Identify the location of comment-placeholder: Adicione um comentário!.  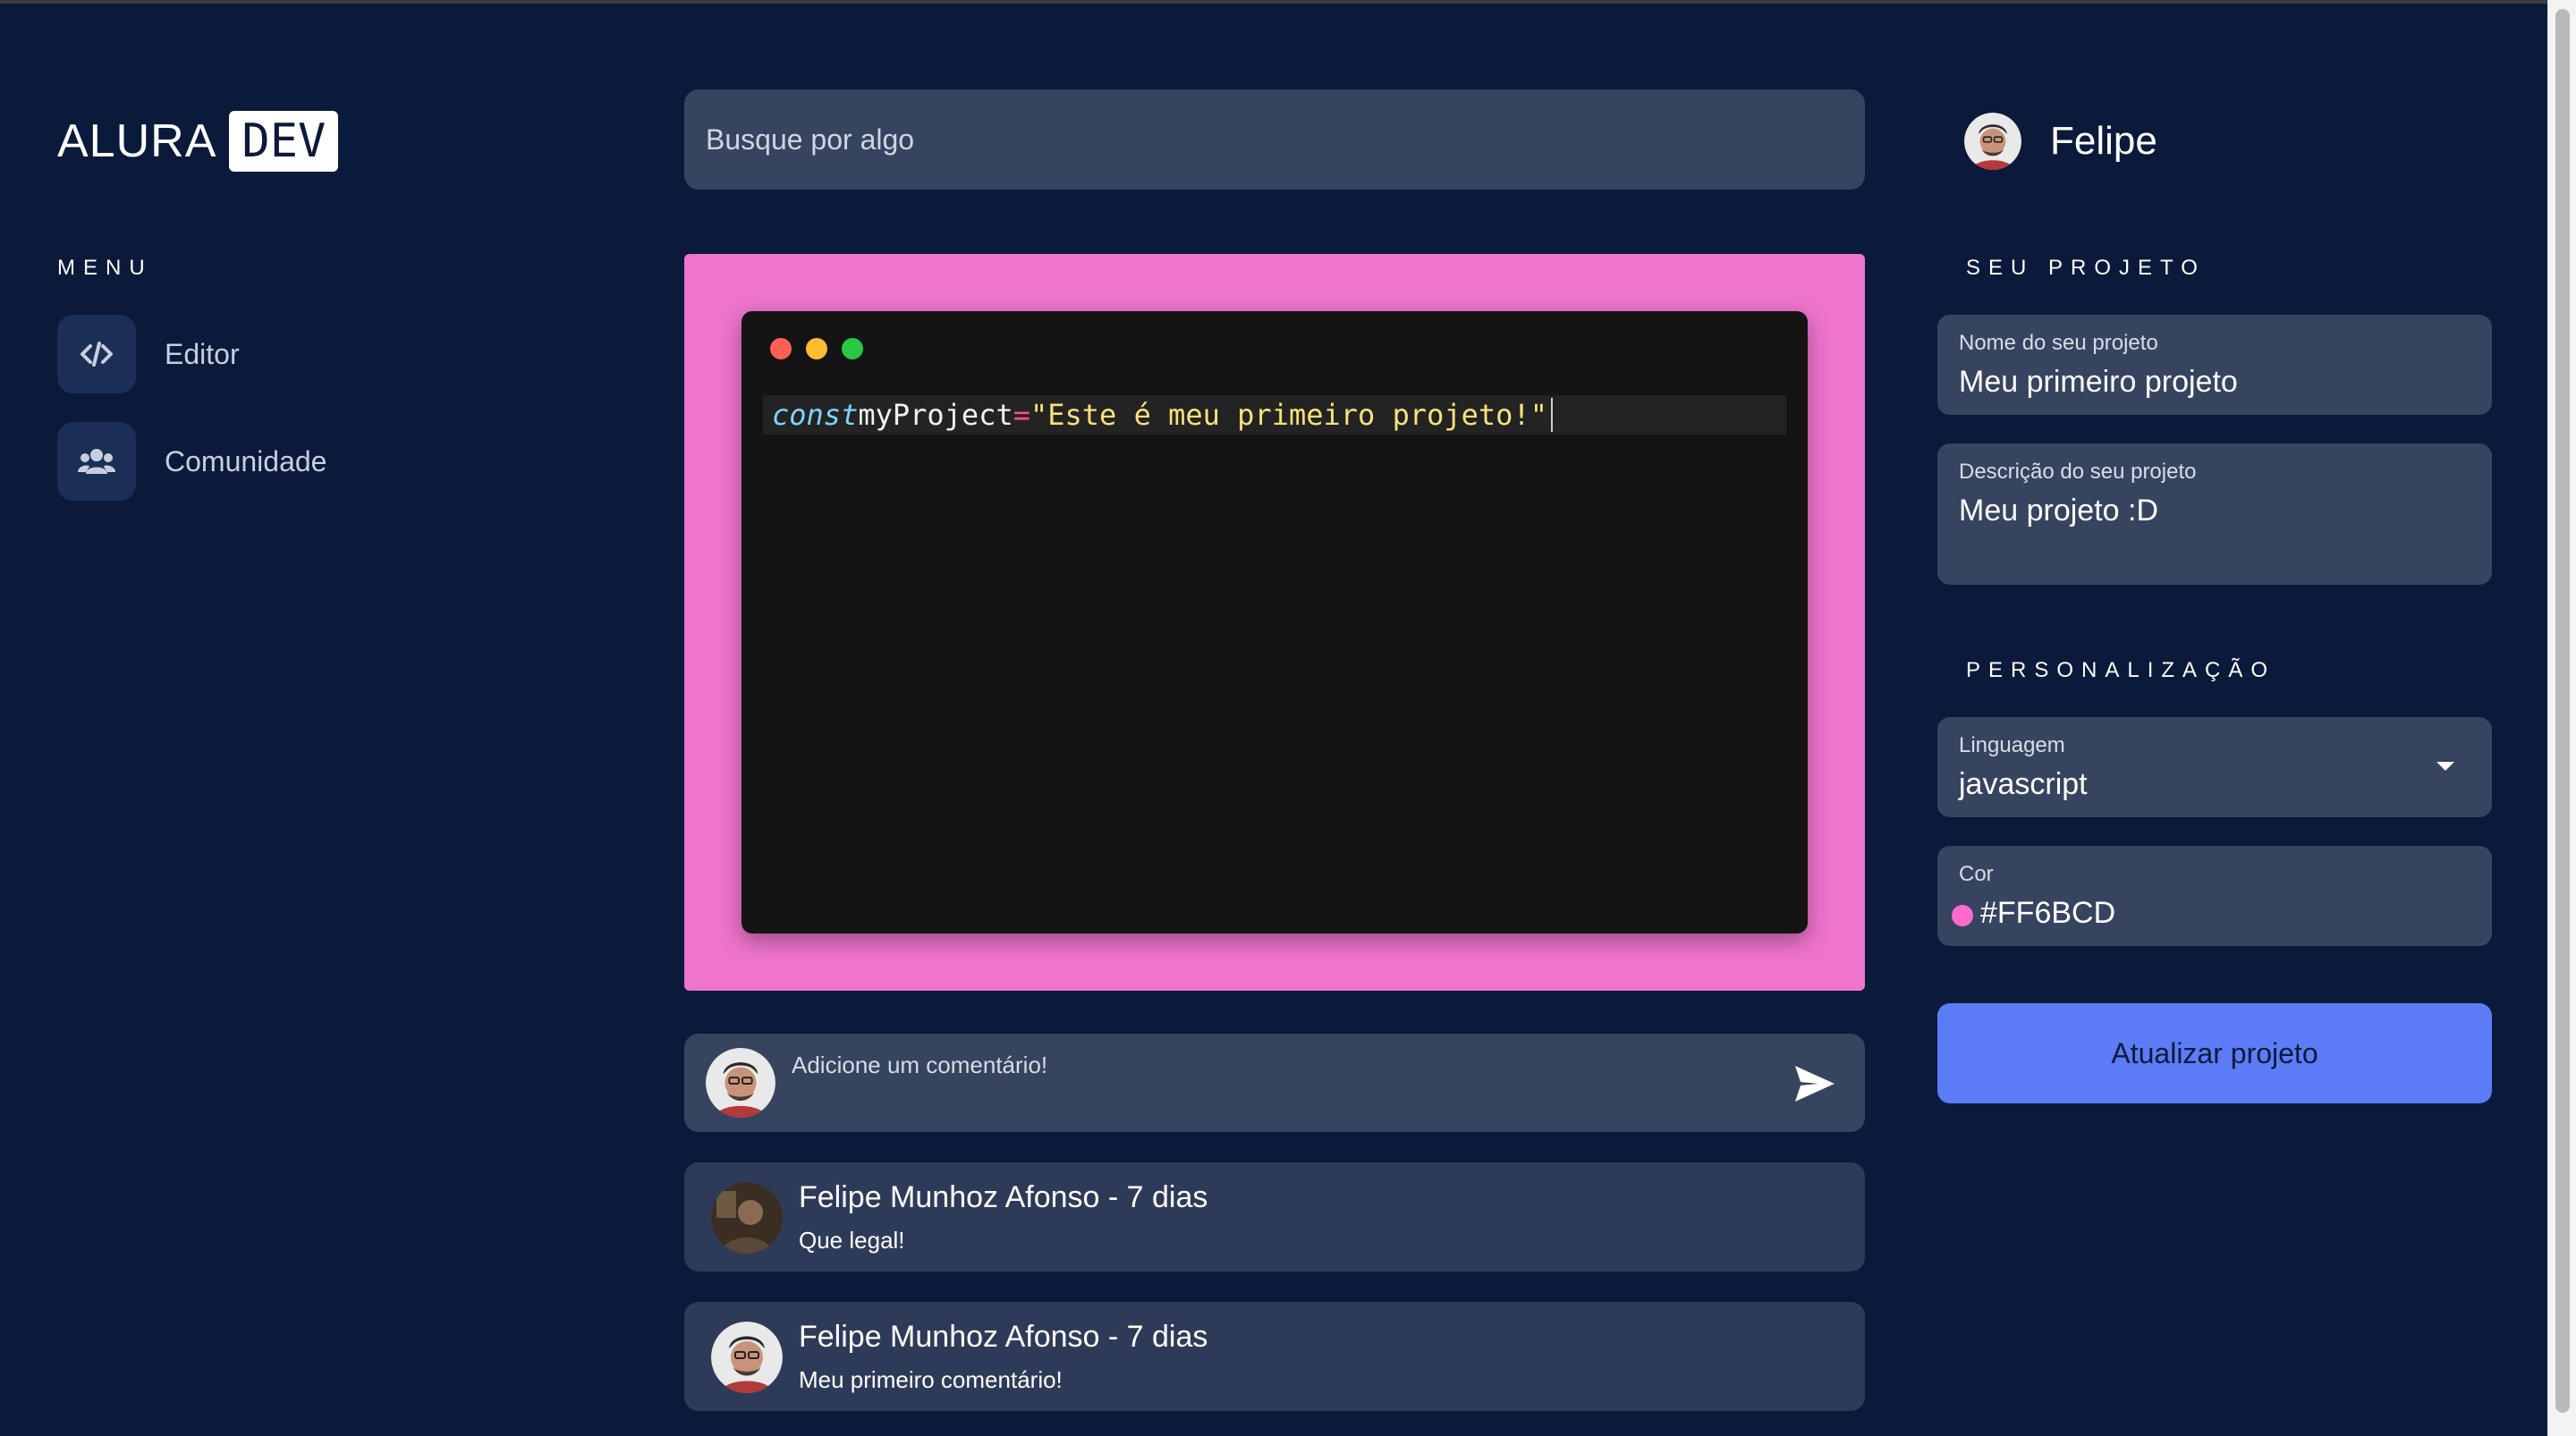
(919, 1065).